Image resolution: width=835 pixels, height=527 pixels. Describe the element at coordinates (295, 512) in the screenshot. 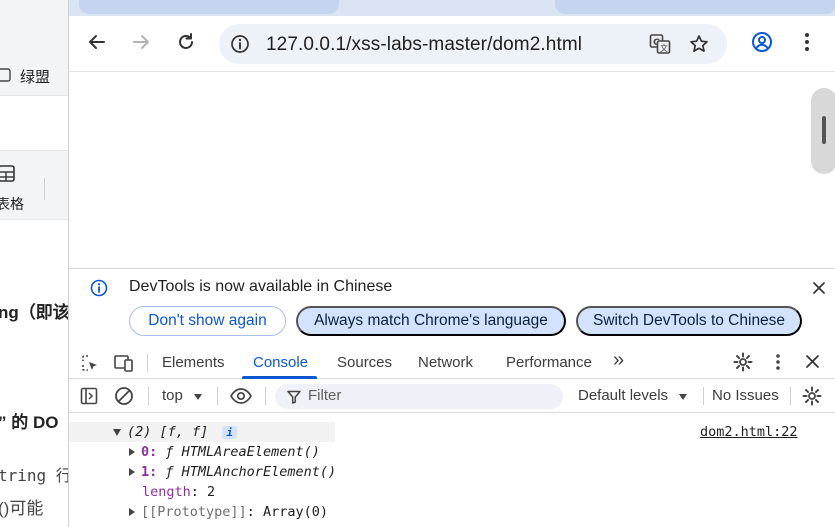

I see `prototype-value: Array(0)` at that location.